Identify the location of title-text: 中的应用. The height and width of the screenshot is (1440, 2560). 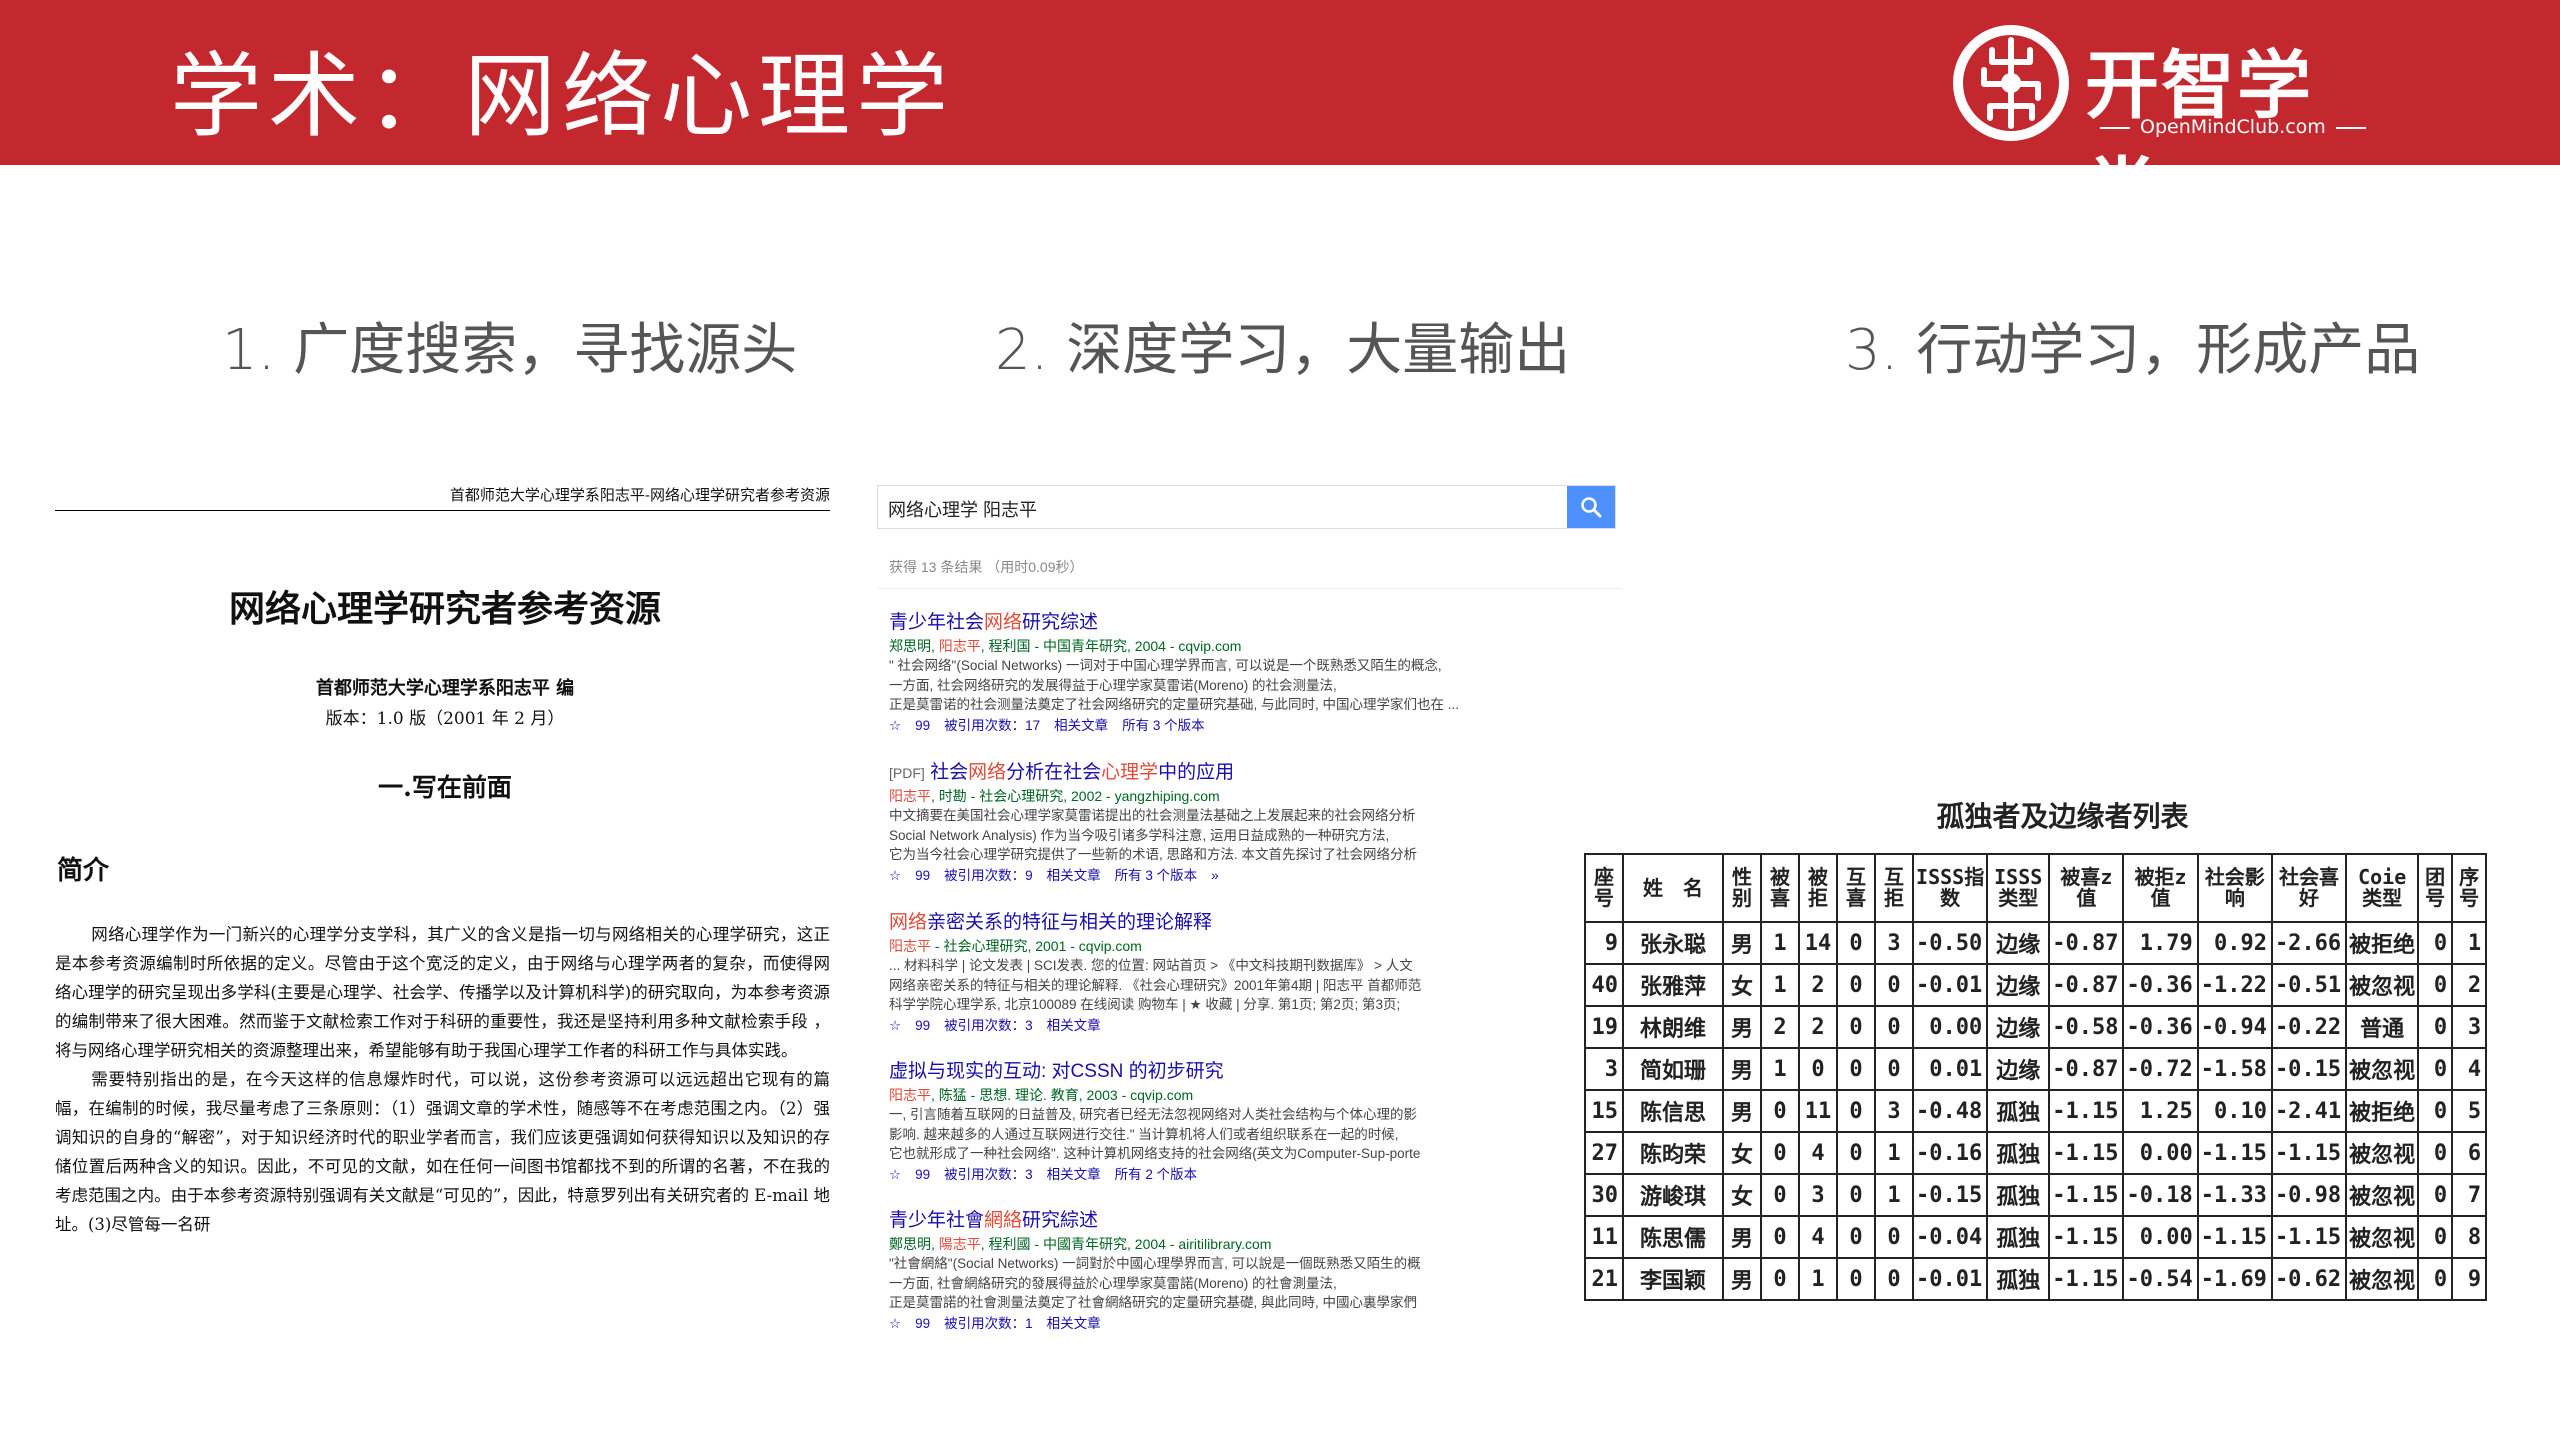
(1196, 772).